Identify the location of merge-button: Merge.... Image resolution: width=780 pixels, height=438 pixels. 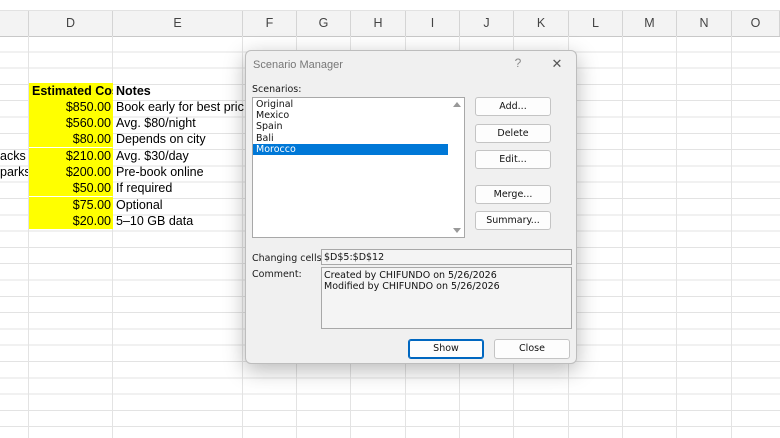
(513, 194).